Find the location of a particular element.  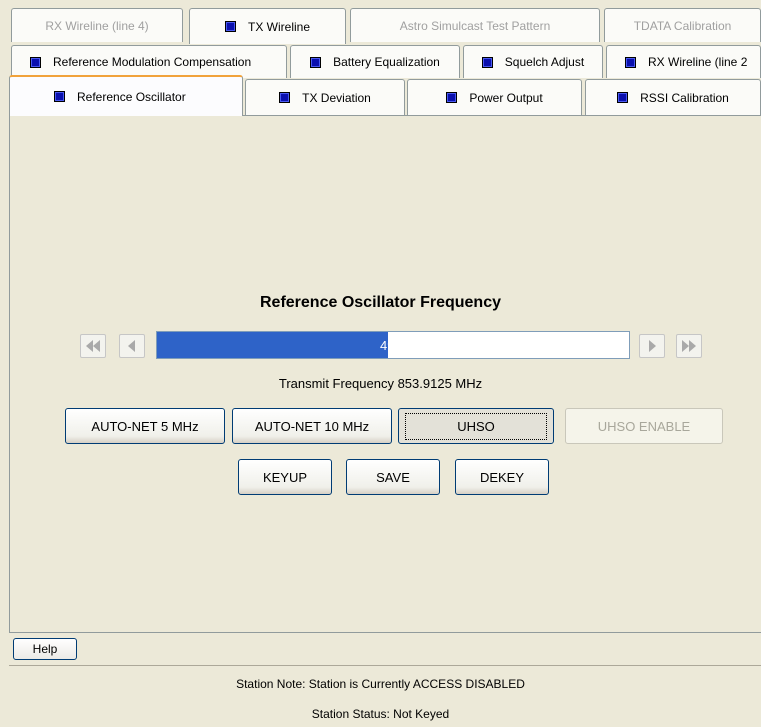

divider is located at coordinates (385, 665).